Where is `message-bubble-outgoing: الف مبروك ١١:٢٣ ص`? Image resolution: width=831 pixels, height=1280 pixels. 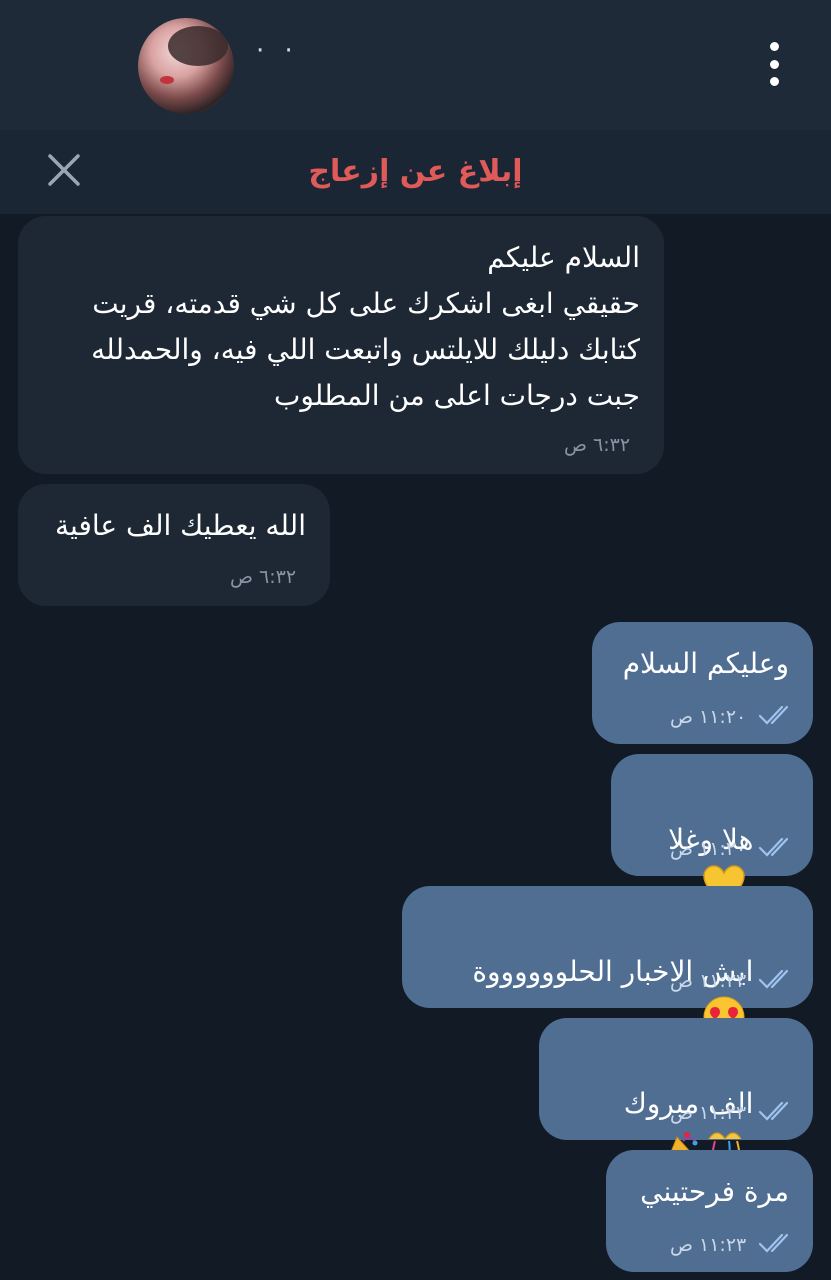 message-bubble-outgoing: الف مبروك ١١:٢٣ ص is located at coordinates (676, 1094).